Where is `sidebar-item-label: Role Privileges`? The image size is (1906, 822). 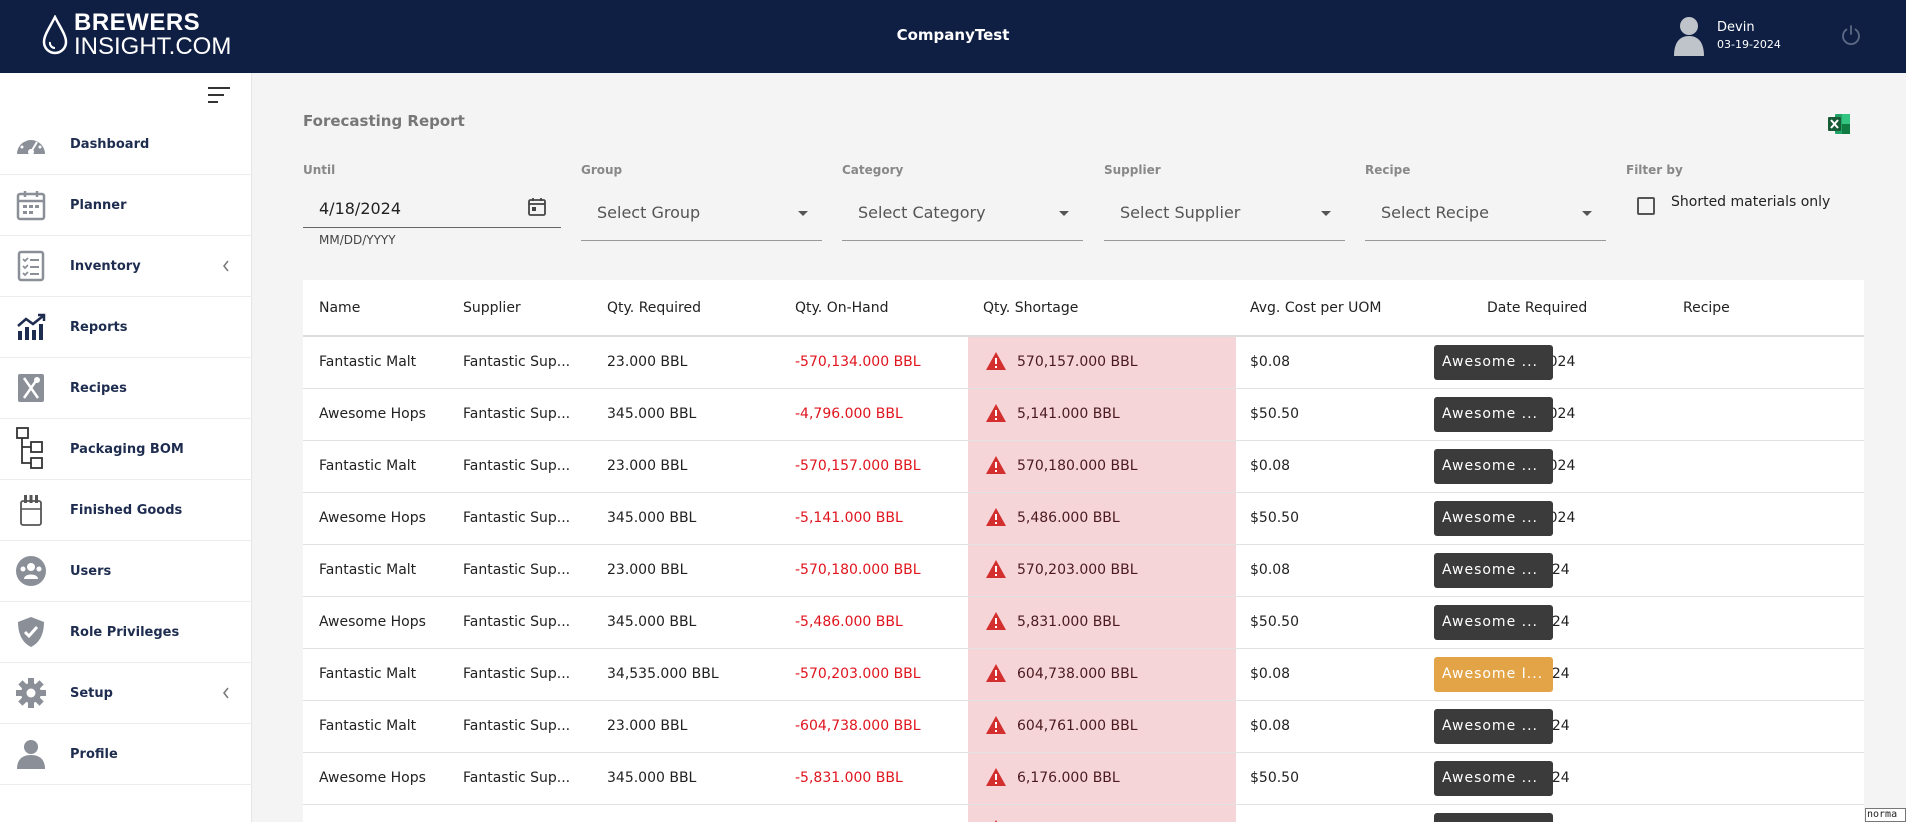 sidebar-item-label: Role Privileges is located at coordinates (125, 632).